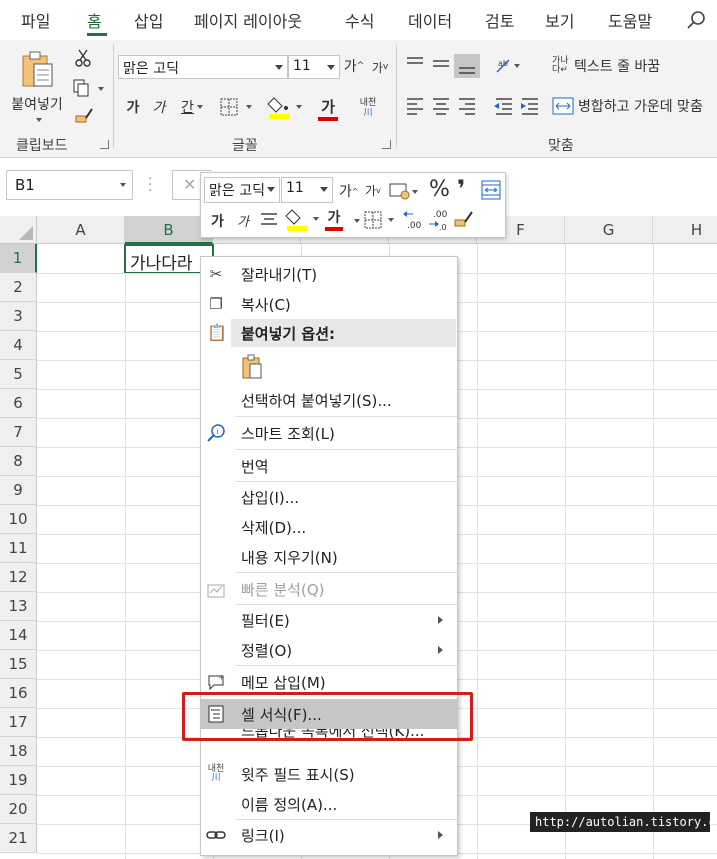 Image resolution: width=717 pixels, height=859 pixels. I want to click on phonetic-button: 내천 川, so click(368, 108).